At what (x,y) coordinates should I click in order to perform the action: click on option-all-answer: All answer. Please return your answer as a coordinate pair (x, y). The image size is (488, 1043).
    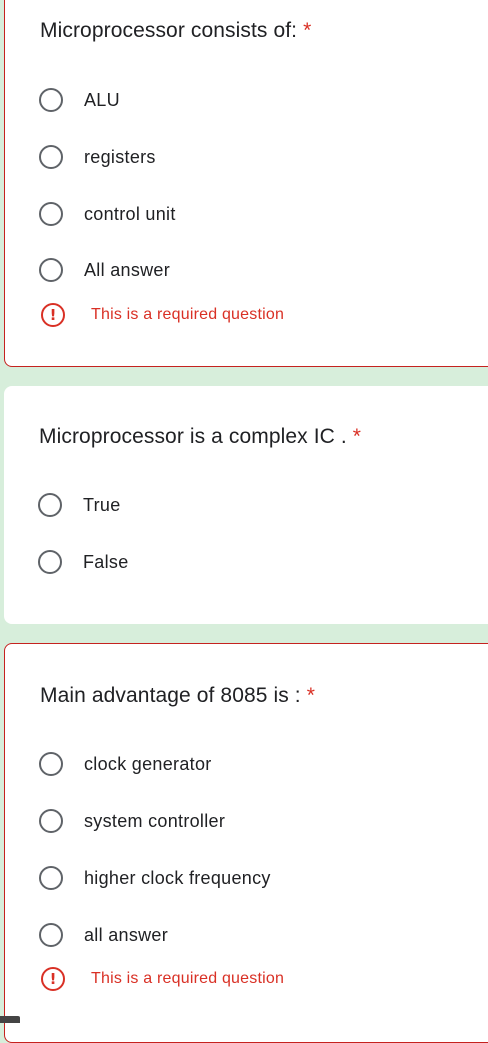
    Looking at the image, I should click on (104, 270).